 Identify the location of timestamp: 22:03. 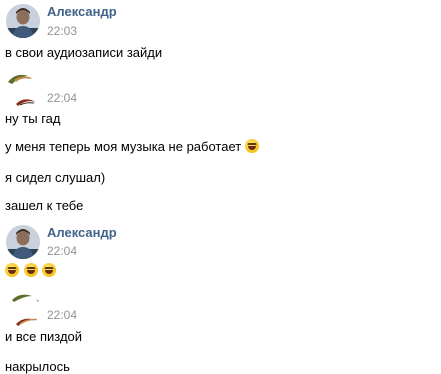
(62, 31).